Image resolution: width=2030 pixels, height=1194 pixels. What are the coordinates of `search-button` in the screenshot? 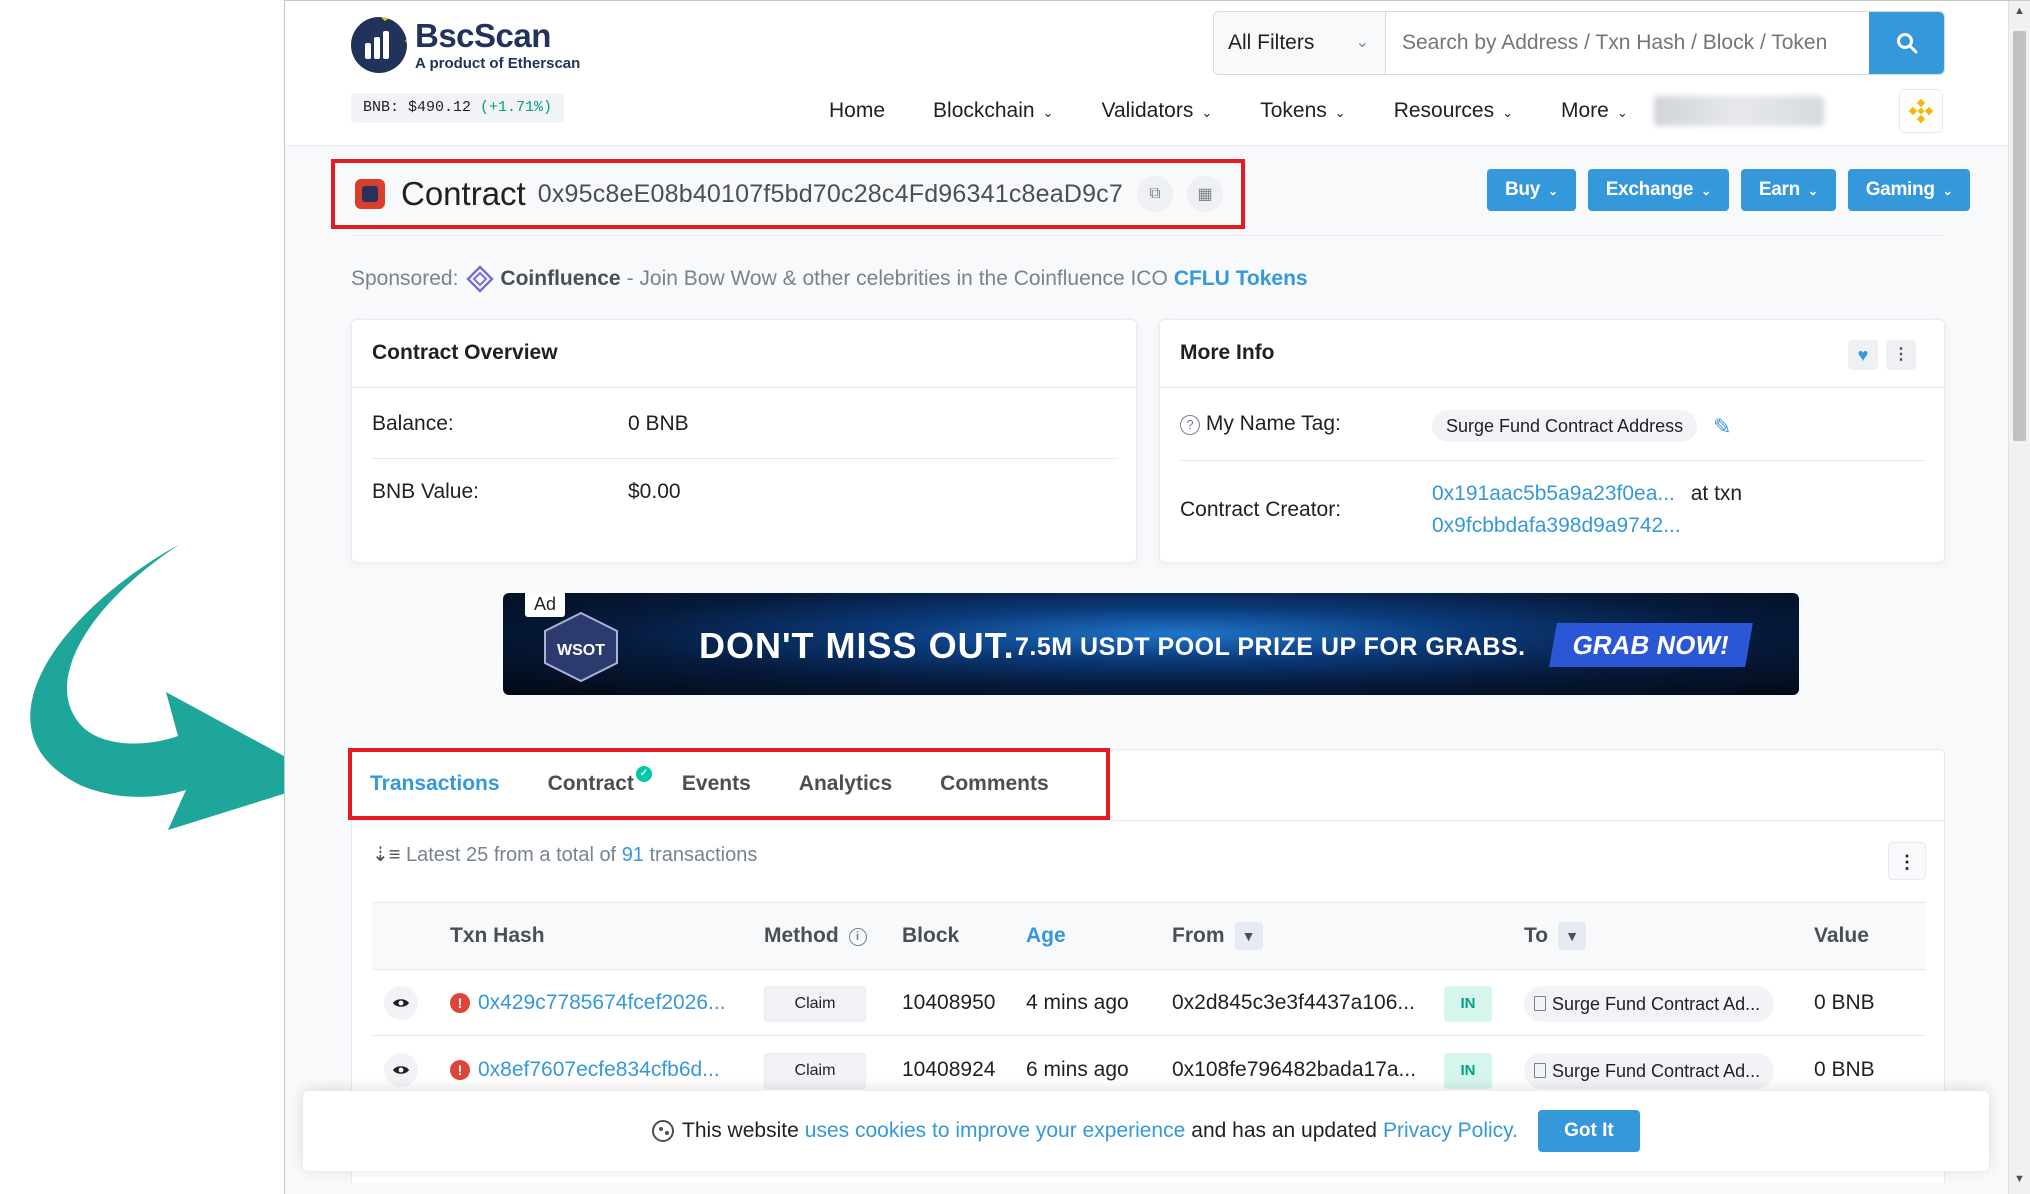 It's located at (1906, 43).